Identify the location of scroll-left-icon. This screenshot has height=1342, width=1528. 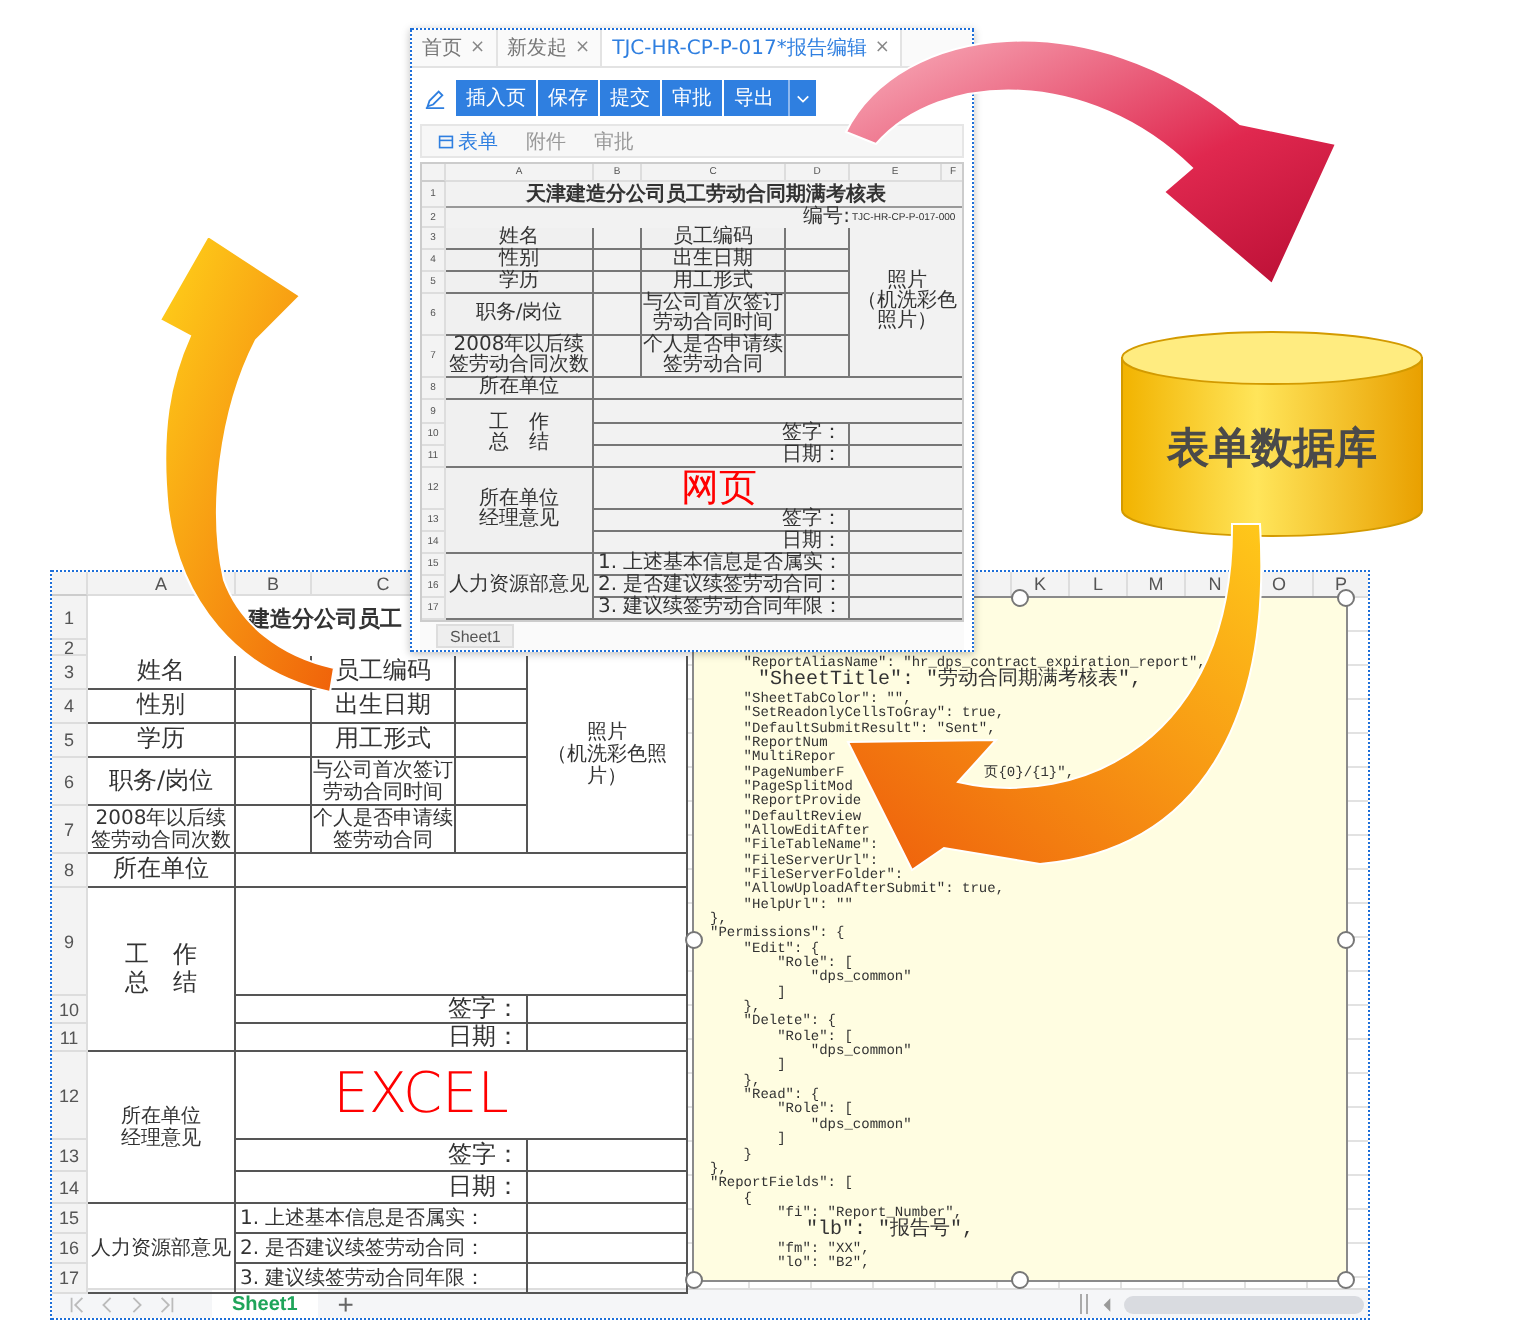
(1107, 1304).